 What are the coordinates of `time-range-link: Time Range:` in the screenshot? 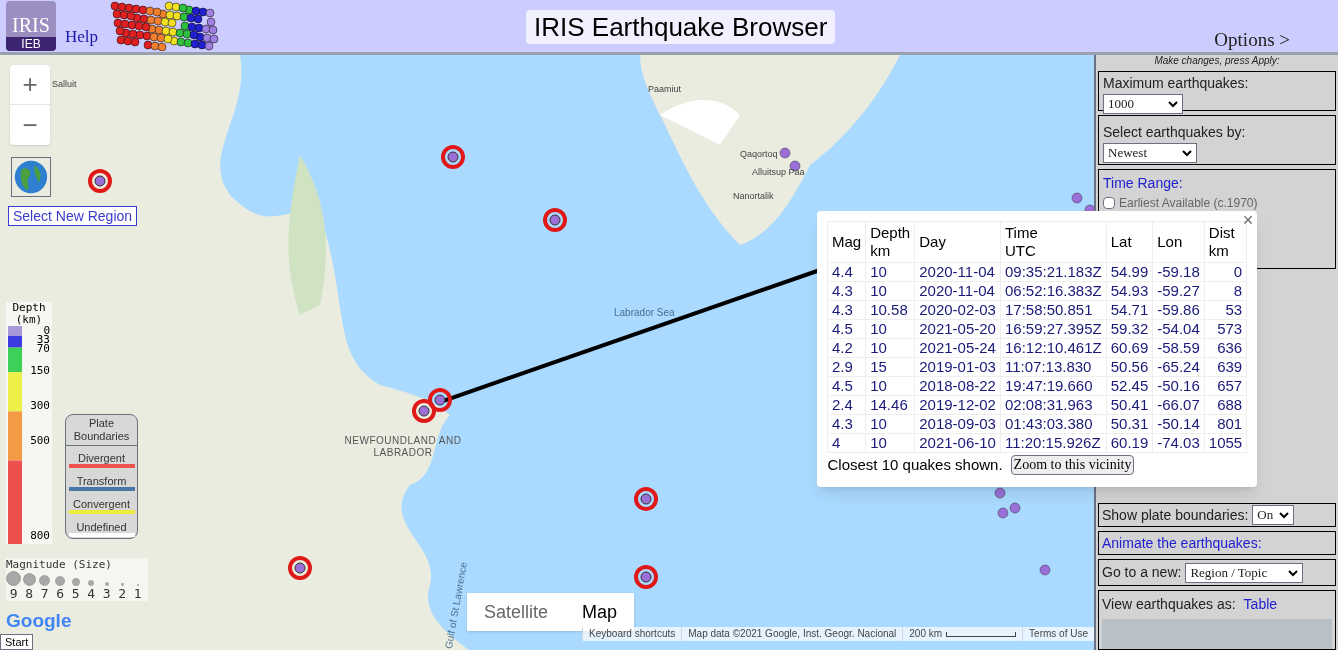 It's located at (1217, 183).